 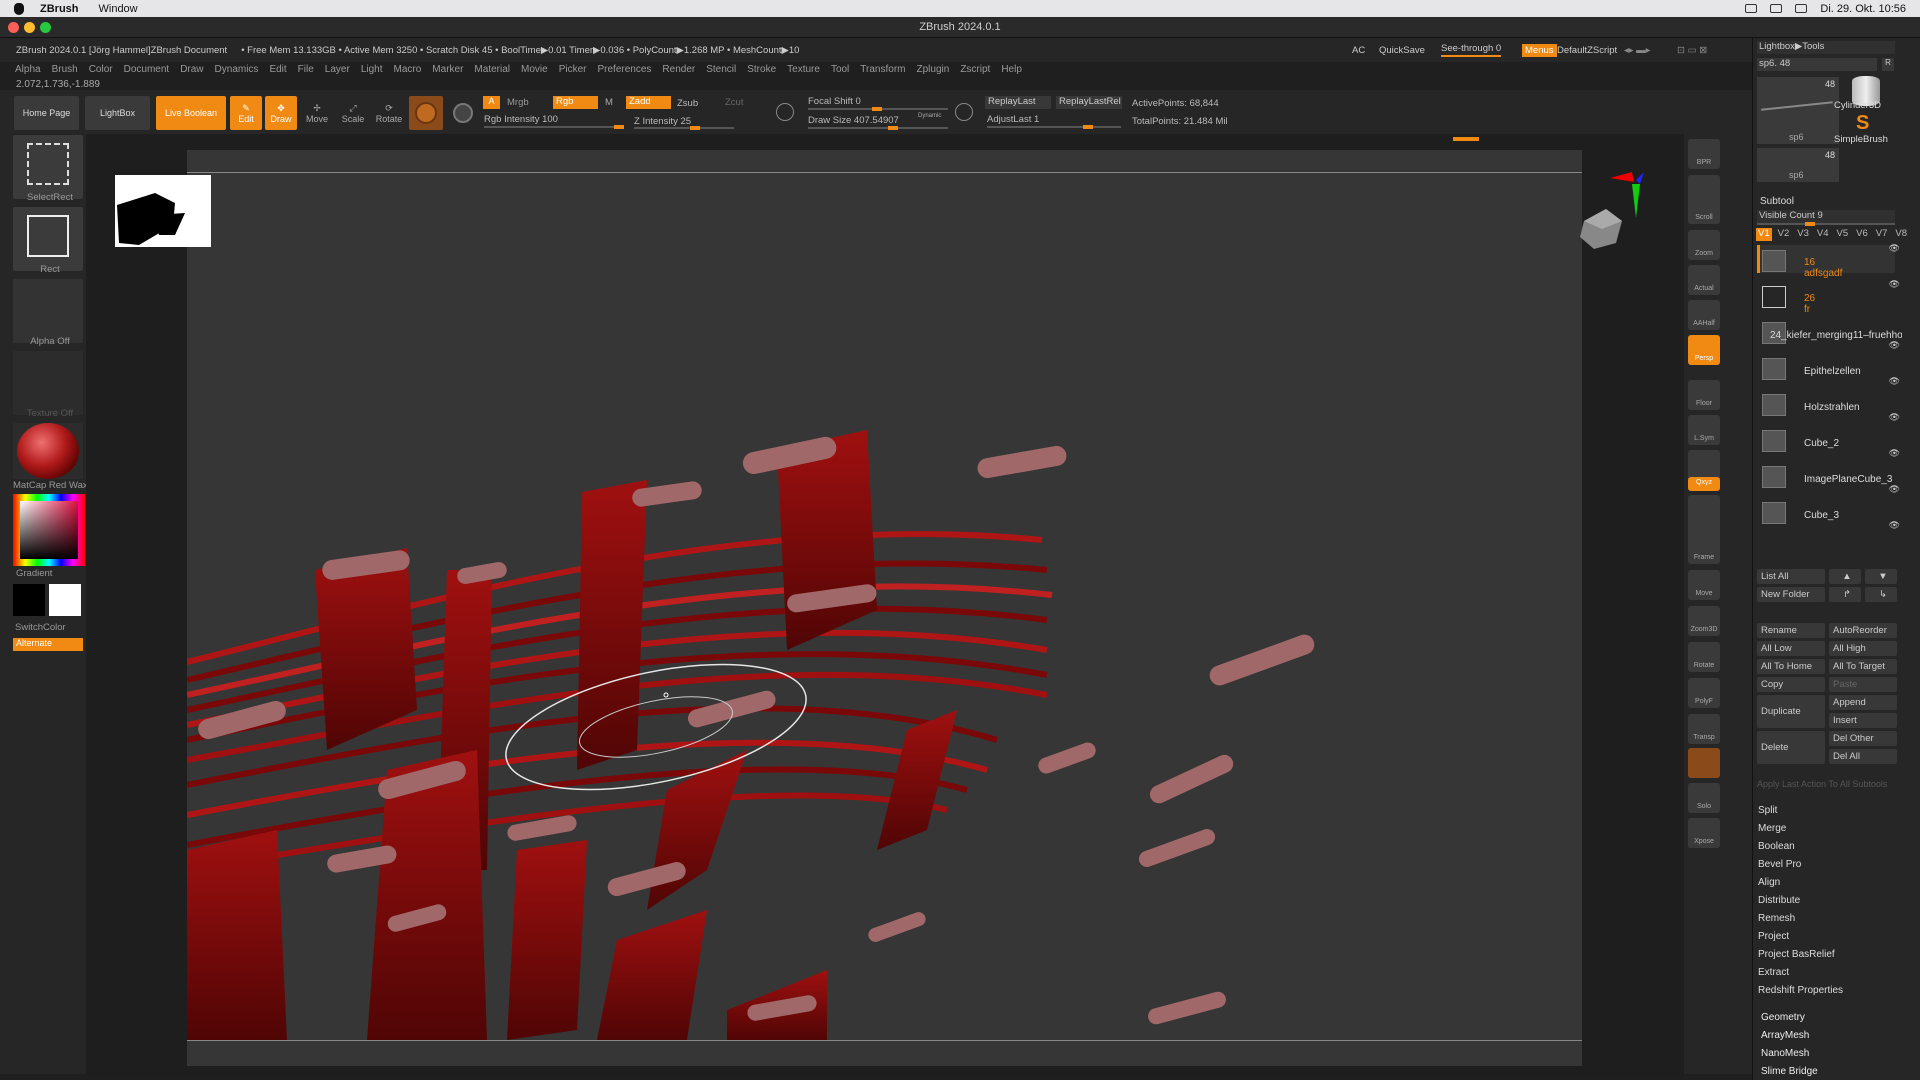 I want to click on shelf-button-polyf: PolyF, so click(x=1704, y=693).